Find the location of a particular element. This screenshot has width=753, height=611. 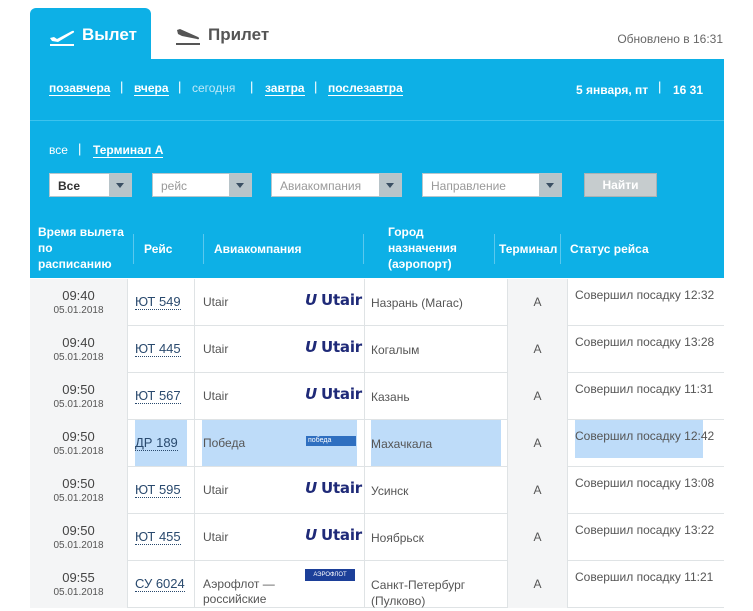

destination-name: Казань is located at coordinates (390, 397).